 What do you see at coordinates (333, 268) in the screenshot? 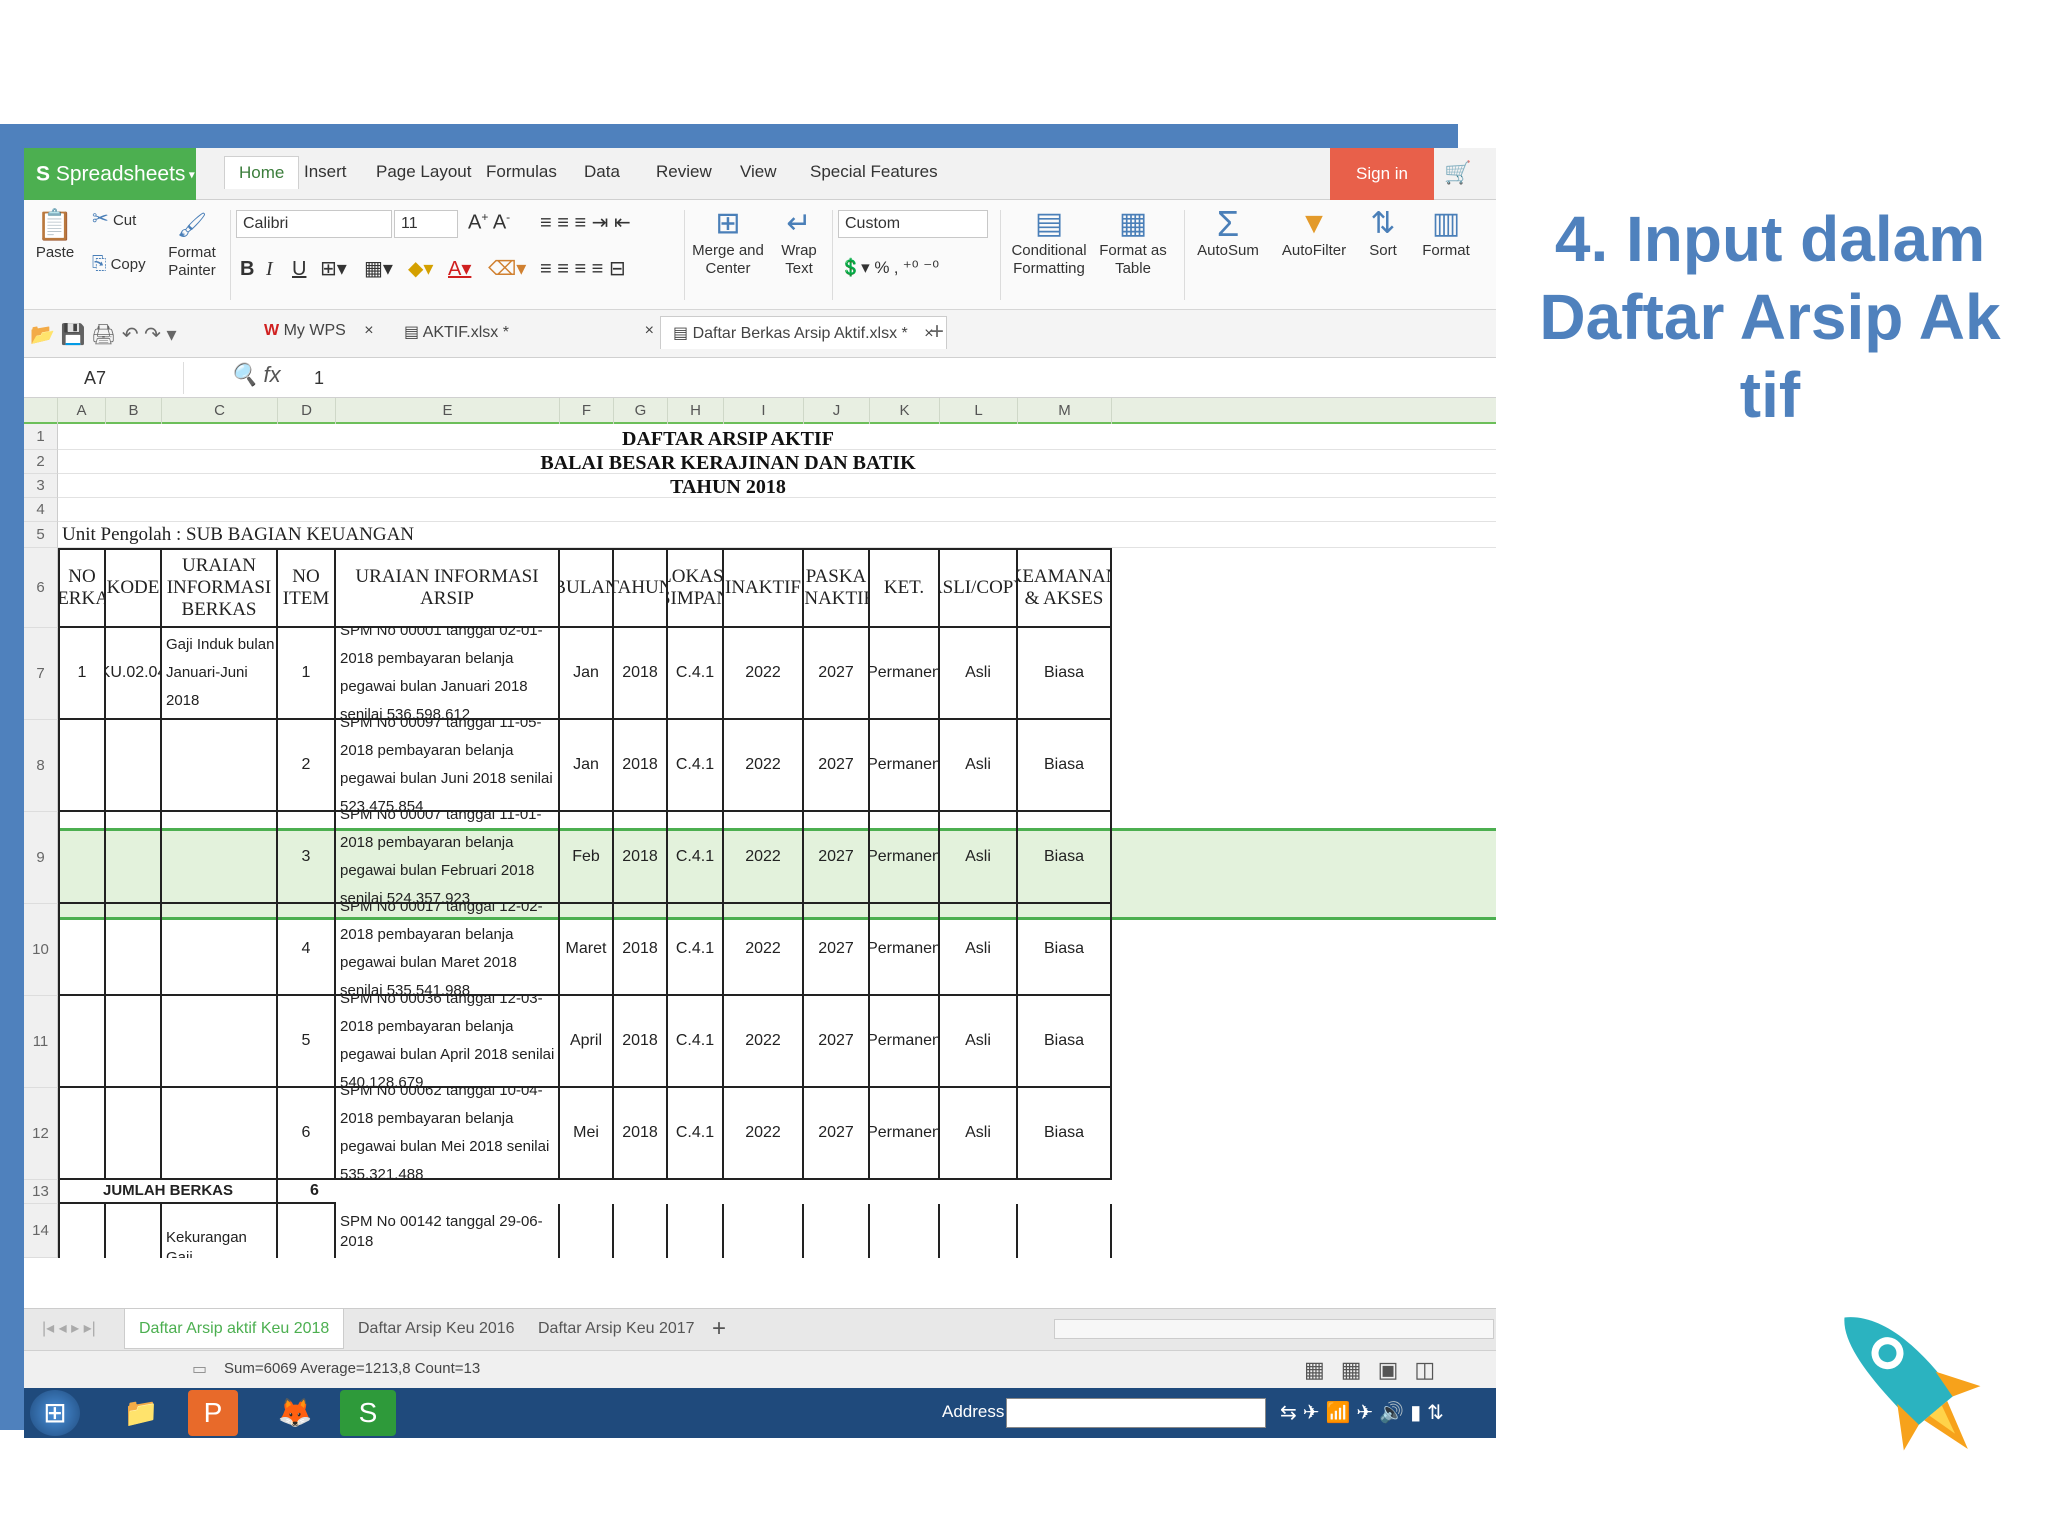
I see `borders-icon: ⊞▾` at bounding box center [333, 268].